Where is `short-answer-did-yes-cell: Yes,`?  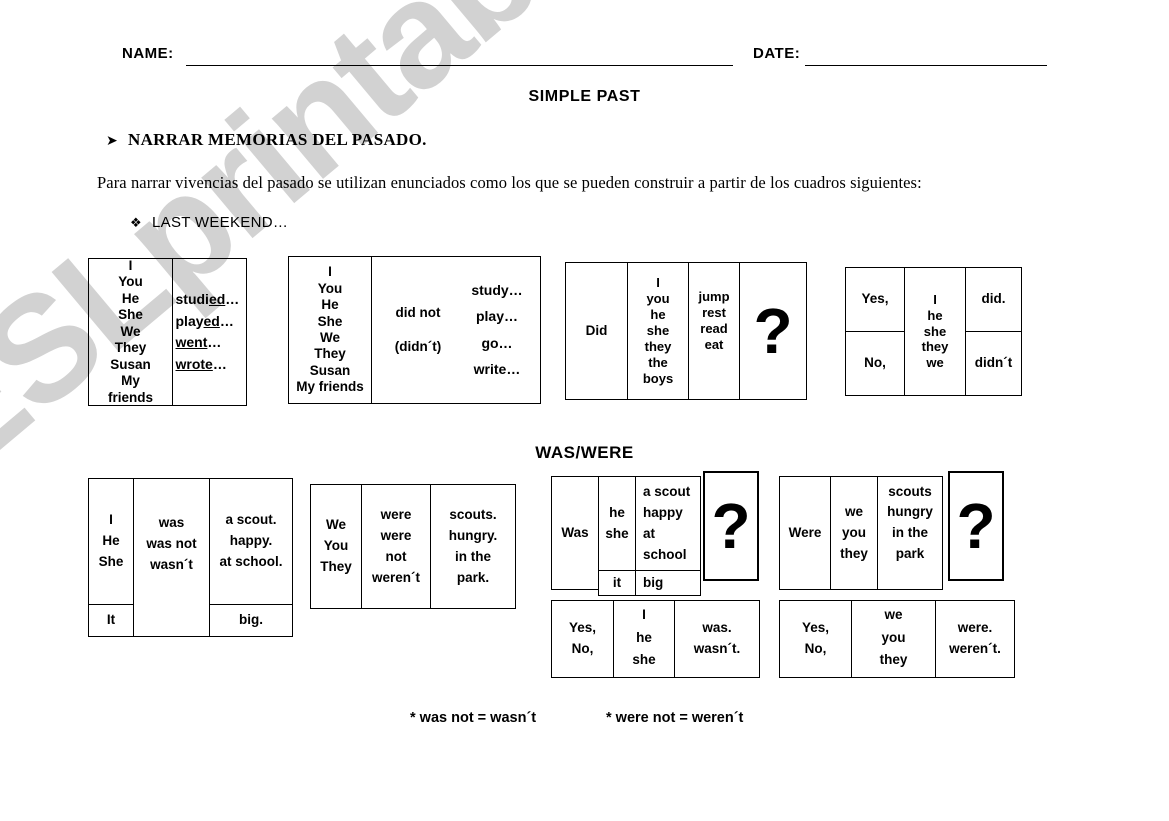
short-answer-did-yes-cell: Yes, is located at coordinates (875, 299).